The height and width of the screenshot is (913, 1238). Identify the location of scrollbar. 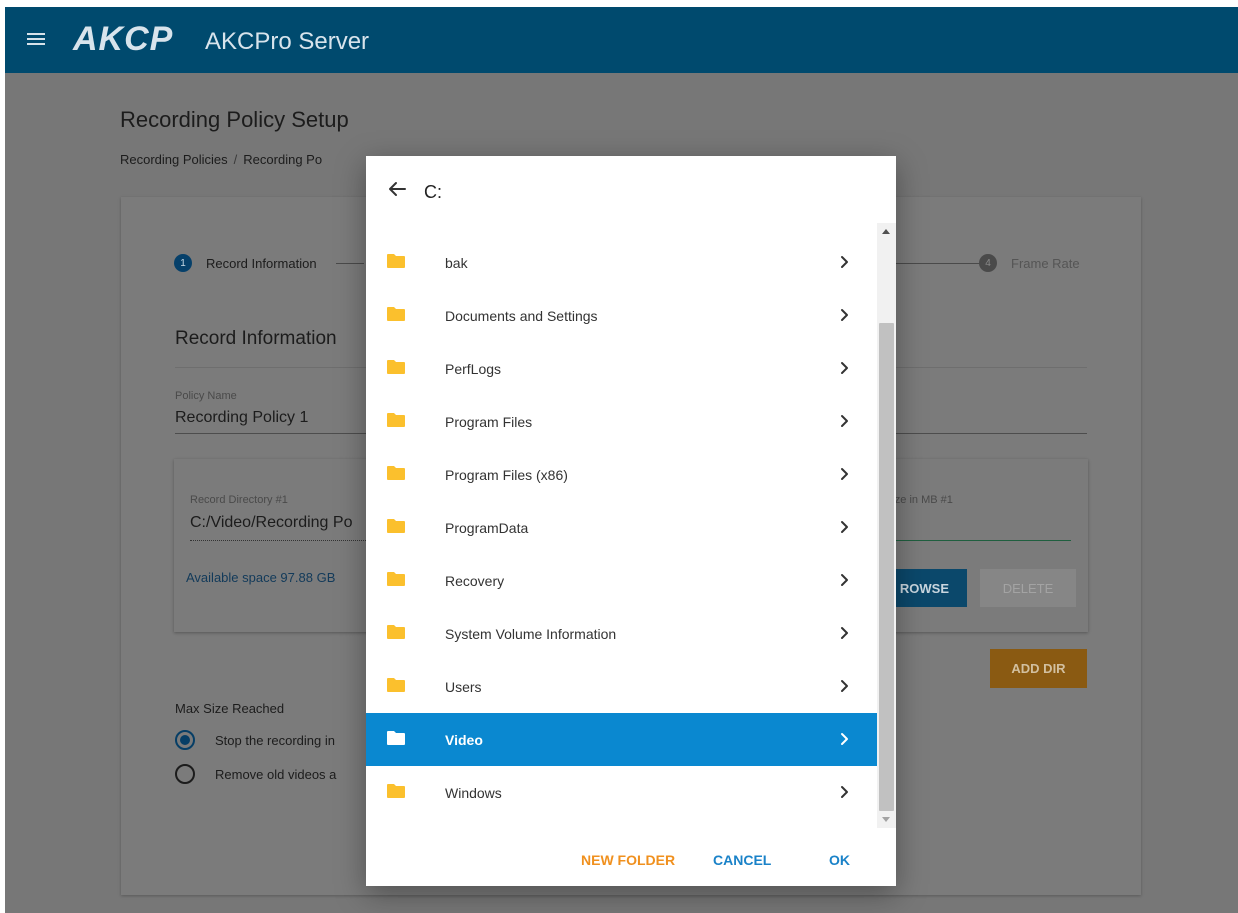
(886, 525).